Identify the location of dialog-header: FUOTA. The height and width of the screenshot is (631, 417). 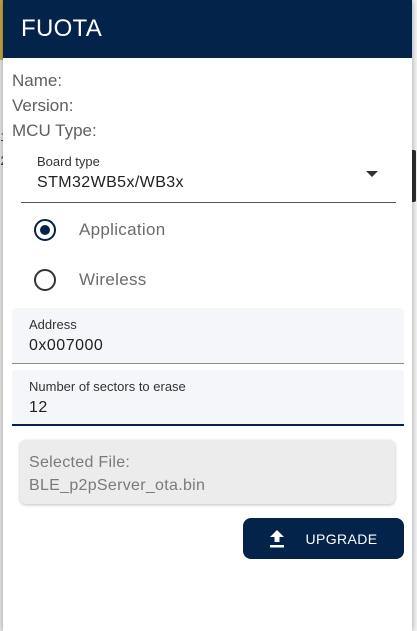
(207, 29).